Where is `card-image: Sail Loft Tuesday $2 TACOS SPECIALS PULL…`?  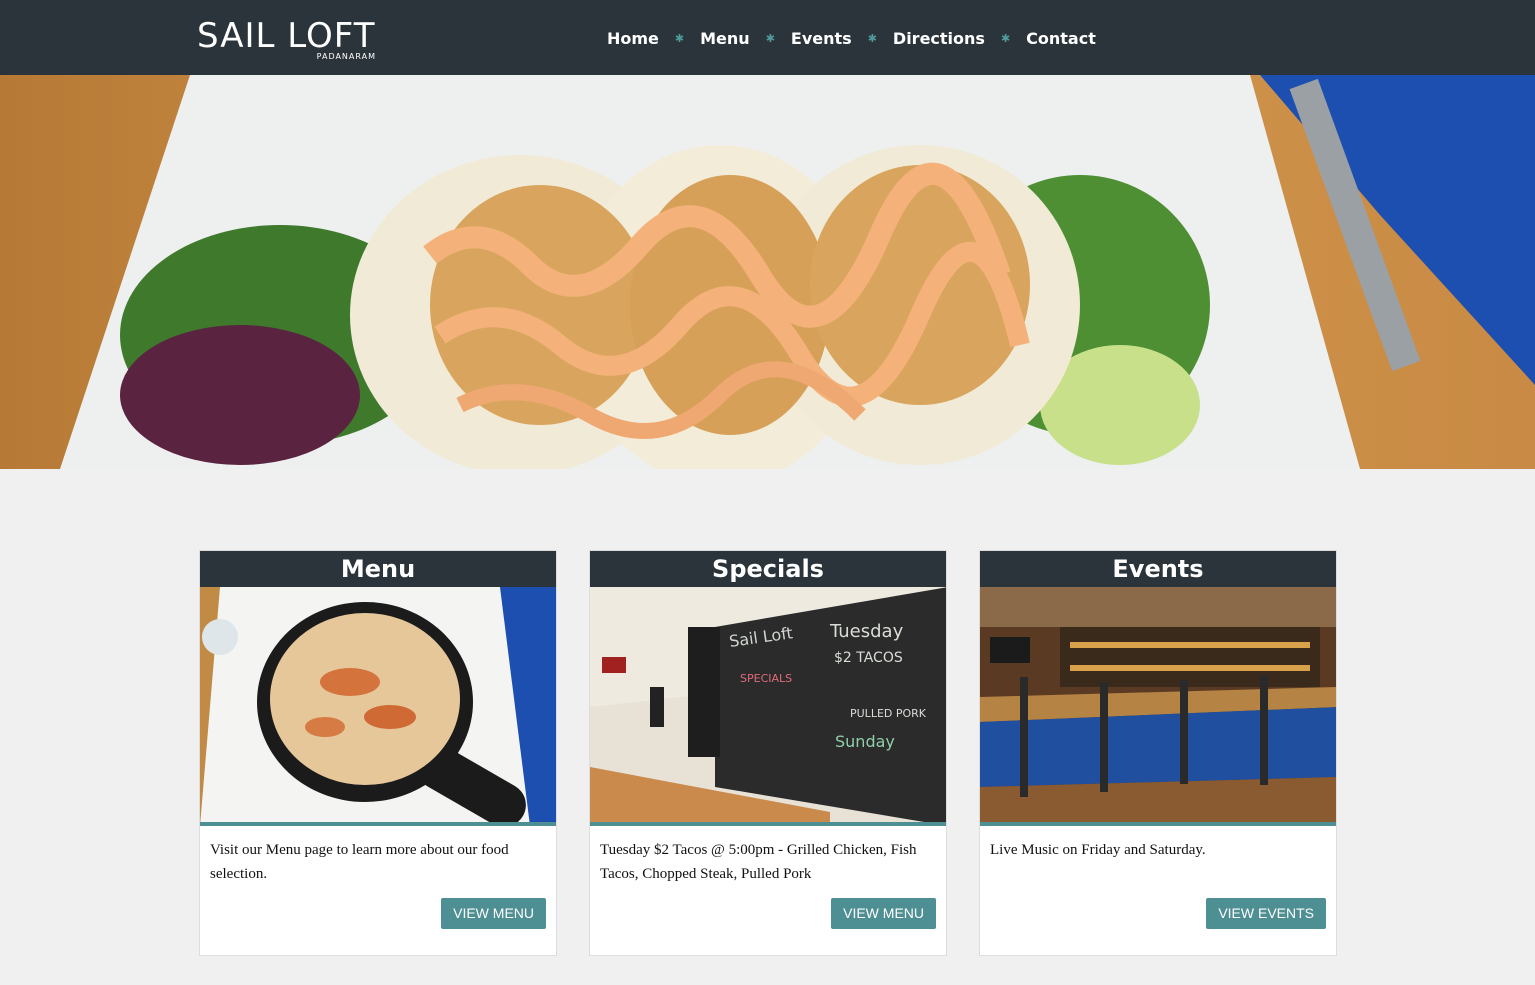 card-image: Sail Loft Tuesday $2 TACOS SPECIALS PULL… is located at coordinates (768, 706).